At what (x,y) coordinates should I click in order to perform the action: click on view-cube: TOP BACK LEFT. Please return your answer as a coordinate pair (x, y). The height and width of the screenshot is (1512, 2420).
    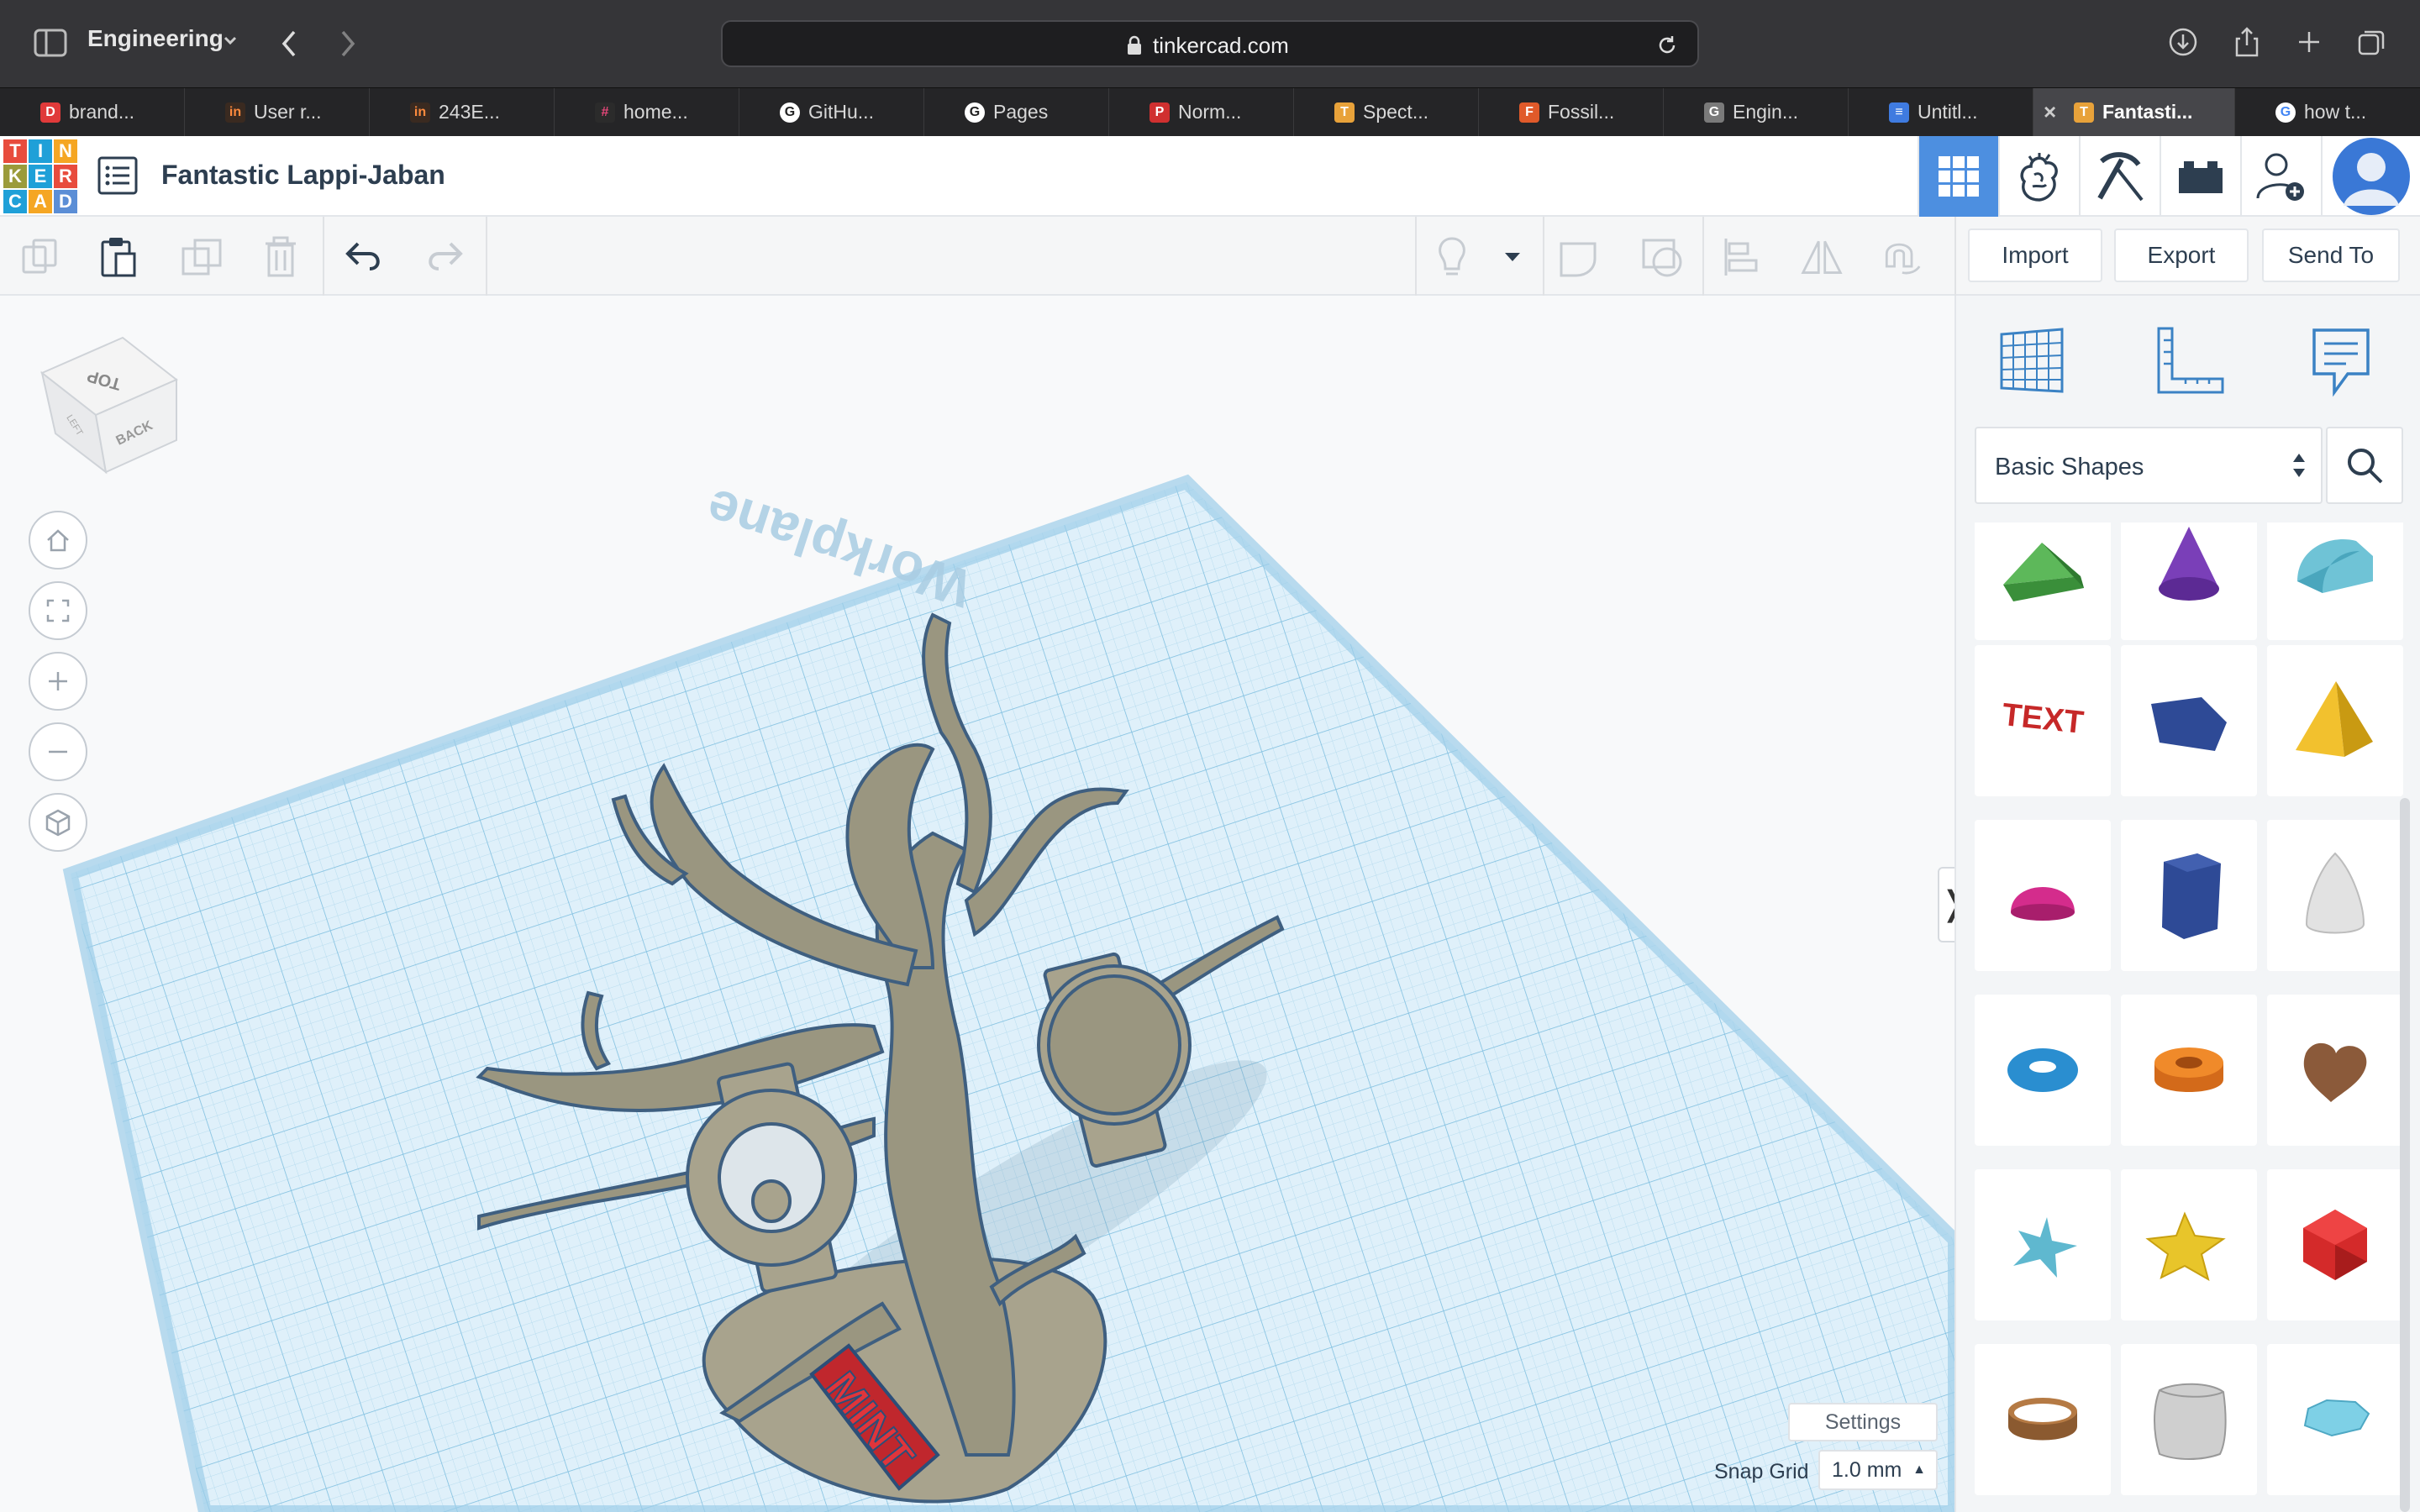
    Looking at the image, I should click on (113, 400).